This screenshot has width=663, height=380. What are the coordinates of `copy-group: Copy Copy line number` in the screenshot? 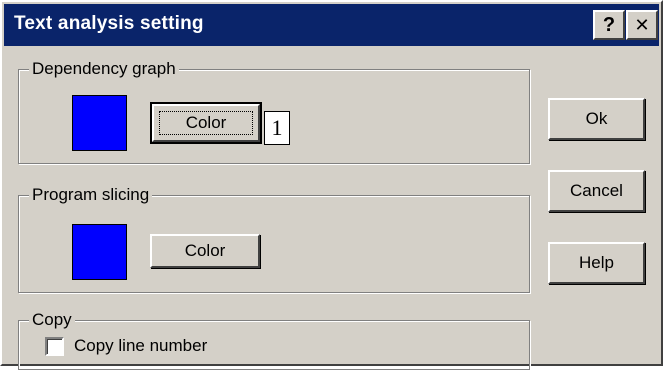 It's located at (274, 339).